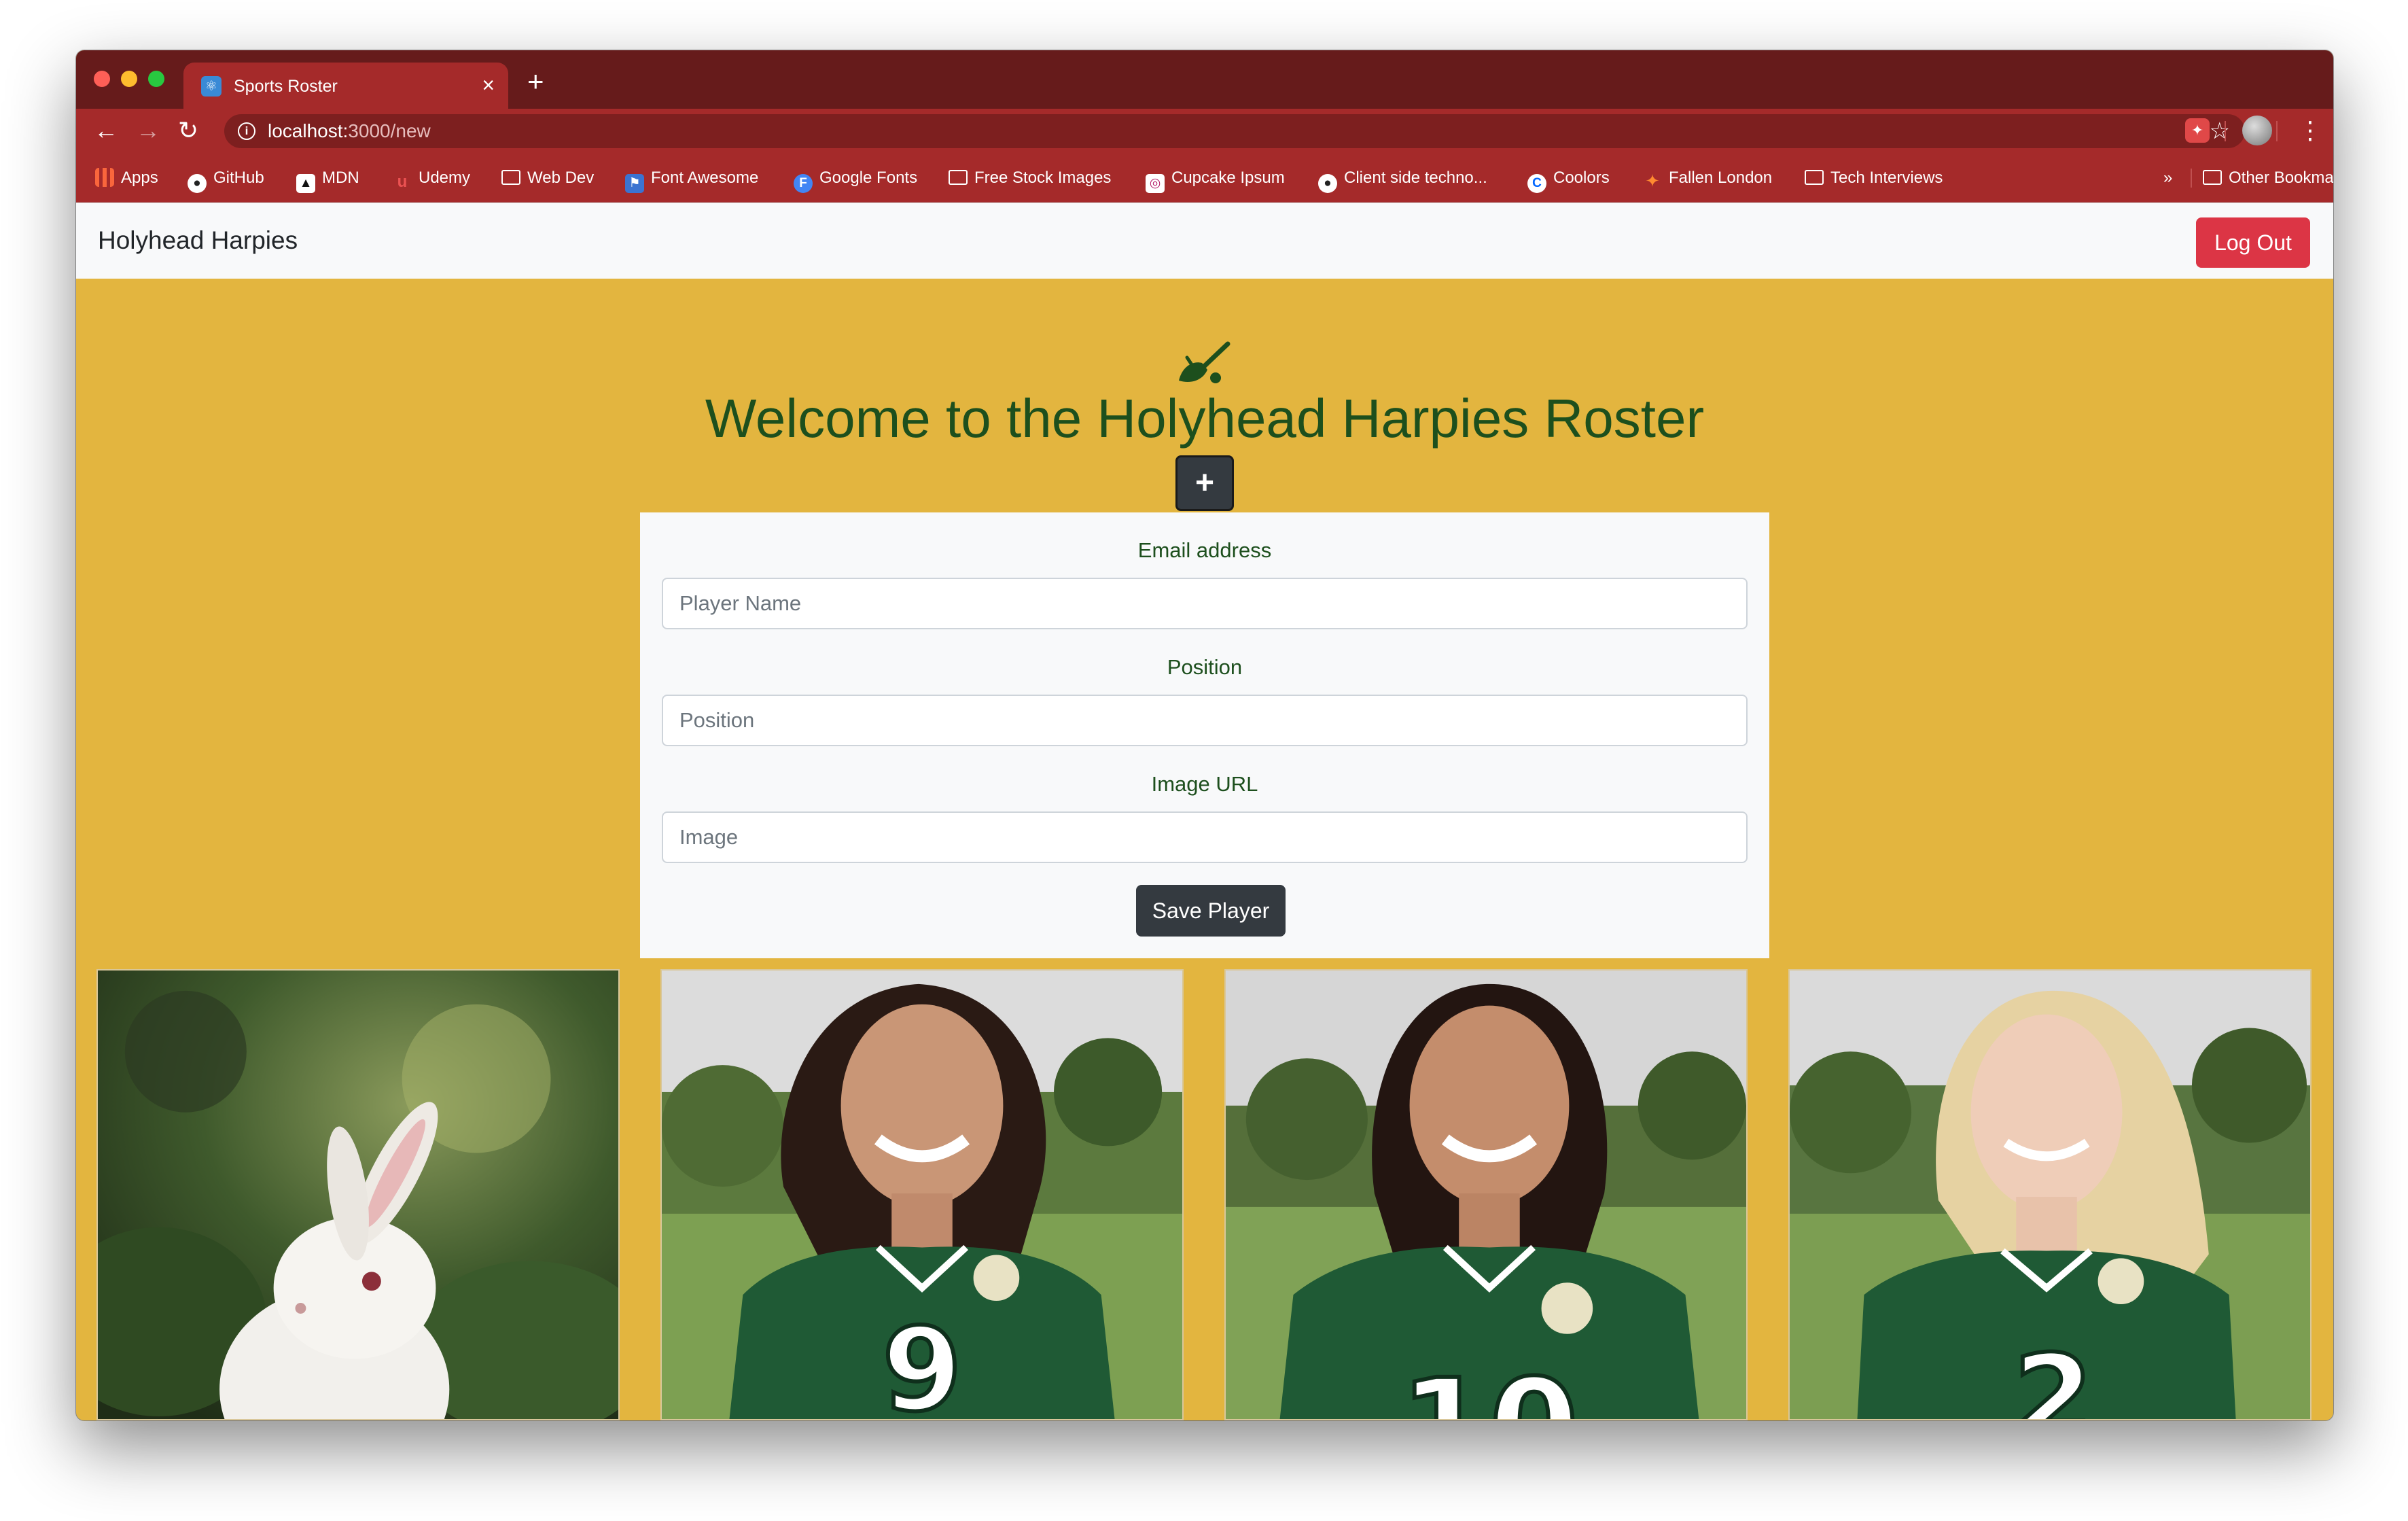 This screenshot has width=2408, height=1521. I want to click on bookmark-other-bookmarks: Other Bookmarks, so click(2268, 178).